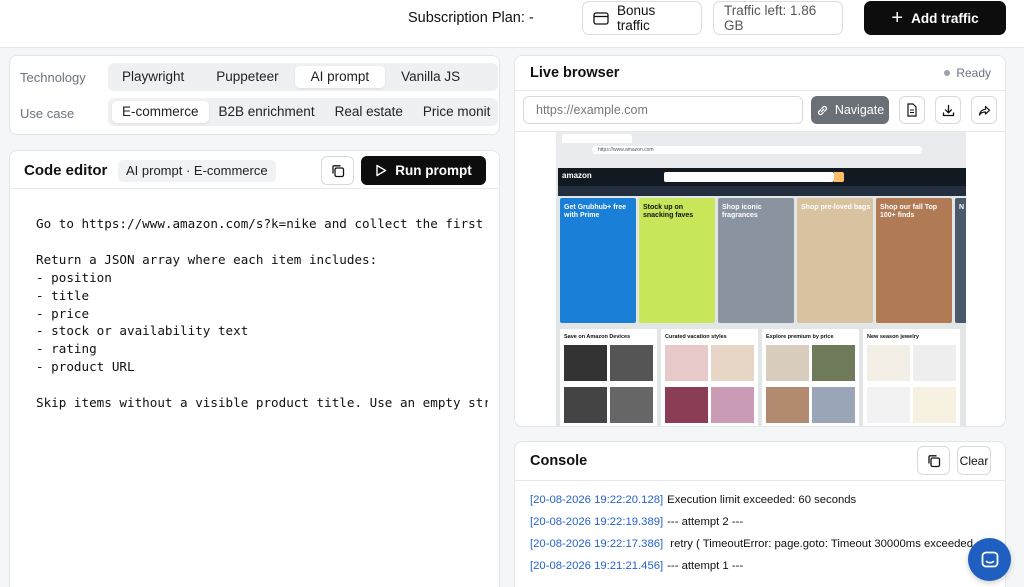 The width and height of the screenshot is (1024, 587). I want to click on technology-option-vanilla-js: Vanilla JS, so click(430, 77).